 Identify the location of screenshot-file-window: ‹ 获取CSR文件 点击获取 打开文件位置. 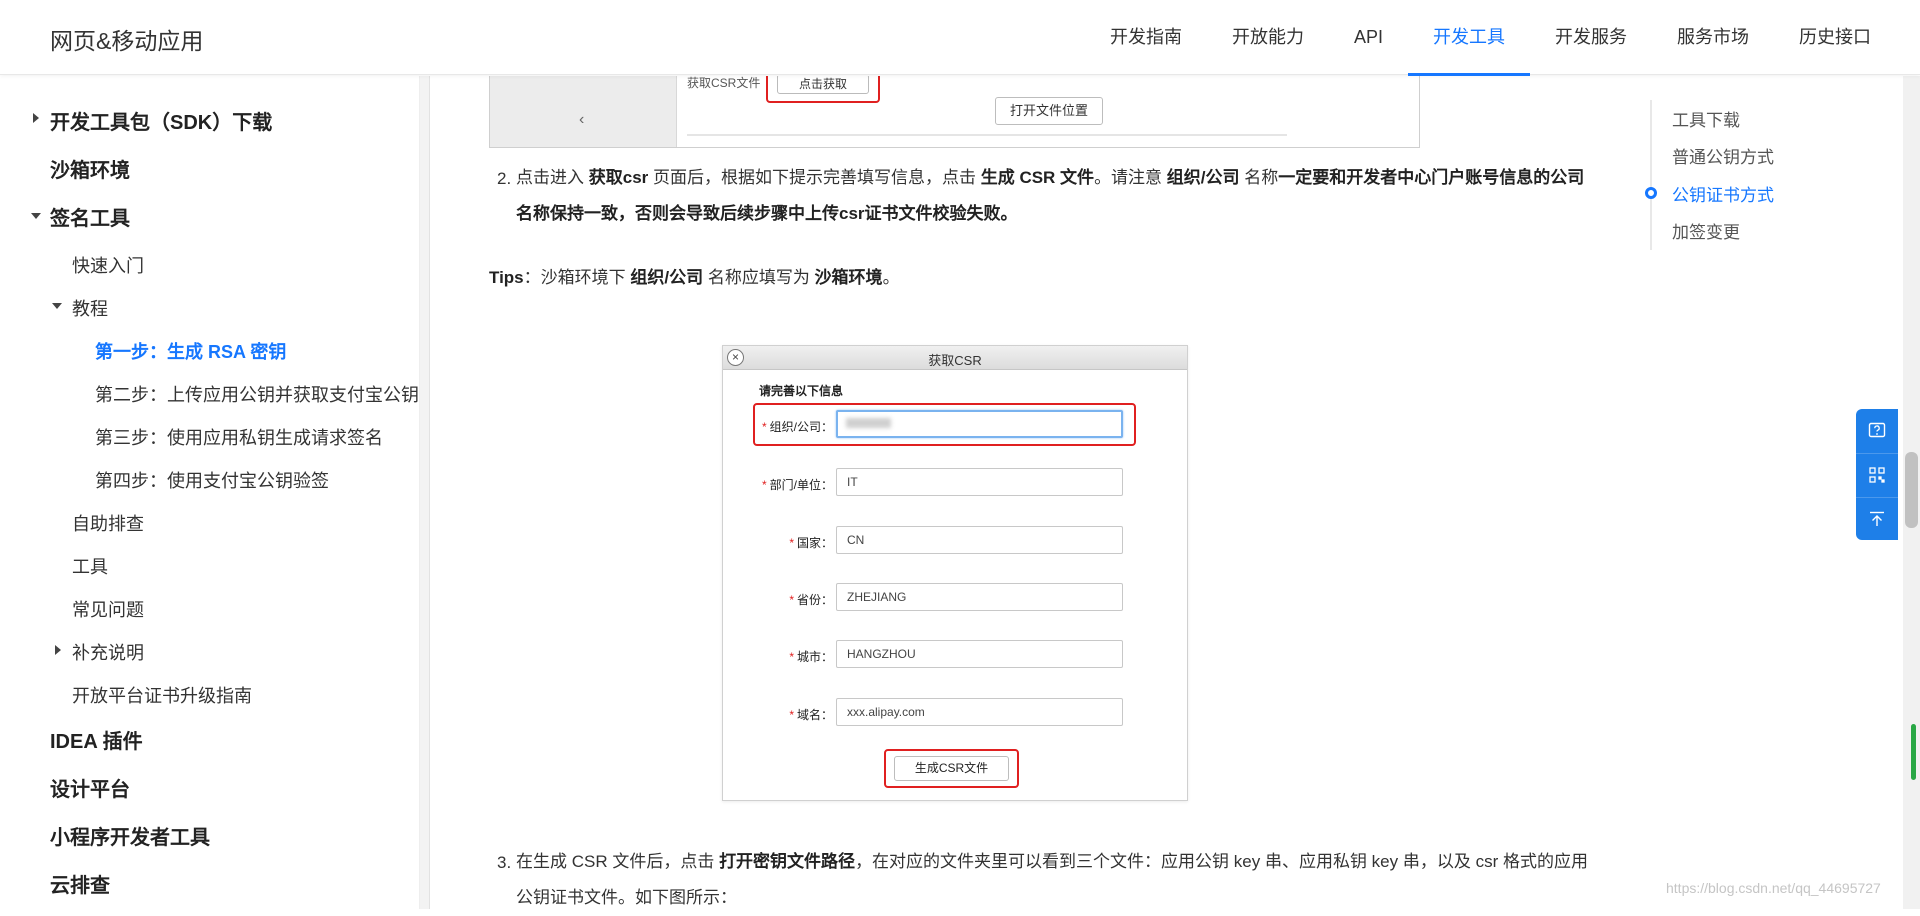
(954, 112).